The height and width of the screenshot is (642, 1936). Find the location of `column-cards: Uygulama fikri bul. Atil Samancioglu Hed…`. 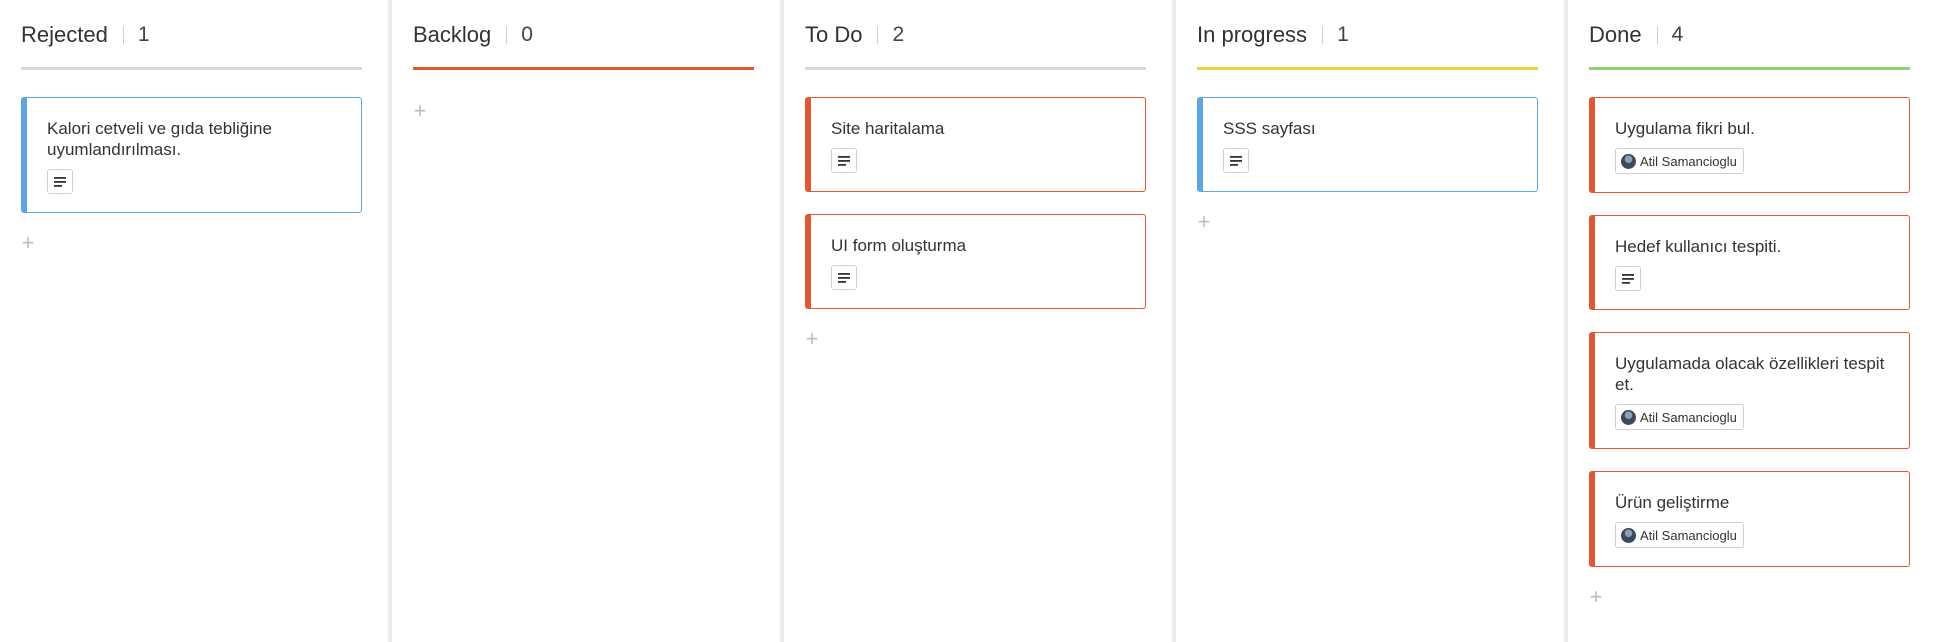

column-cards: Uygulama fikri bul. Atil Samancioglu Hed… is located at coordinates (1749, 318).